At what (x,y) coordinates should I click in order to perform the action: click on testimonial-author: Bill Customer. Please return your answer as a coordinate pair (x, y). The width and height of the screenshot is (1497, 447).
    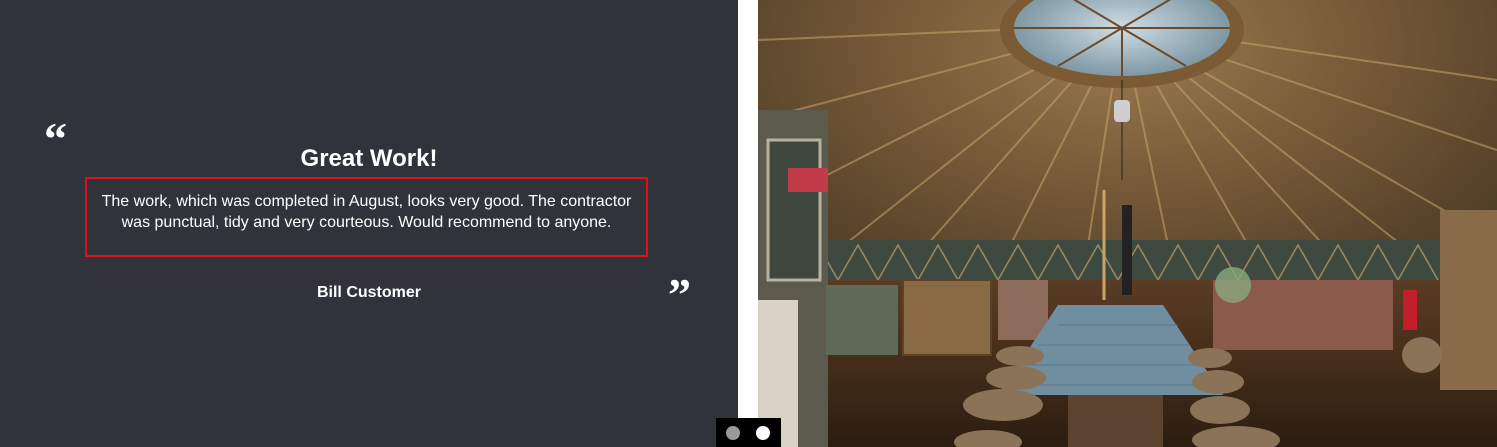
    Looking at the image, I should click on (368, 292).